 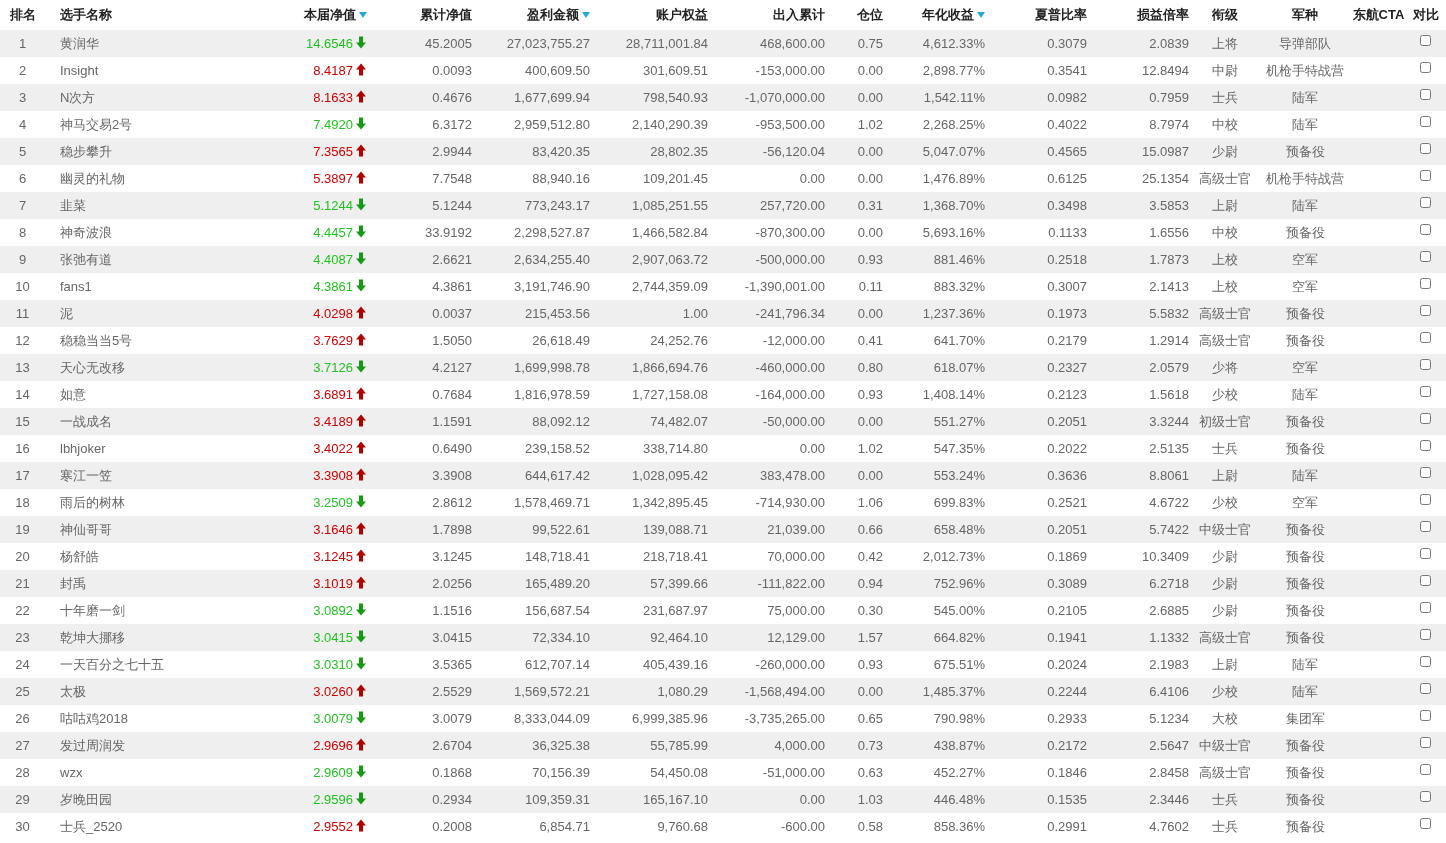 What do you see at coordinates (812, 448) in the screenshot?
I see `table-cell: 0.00` at bounding box center [812, 448].